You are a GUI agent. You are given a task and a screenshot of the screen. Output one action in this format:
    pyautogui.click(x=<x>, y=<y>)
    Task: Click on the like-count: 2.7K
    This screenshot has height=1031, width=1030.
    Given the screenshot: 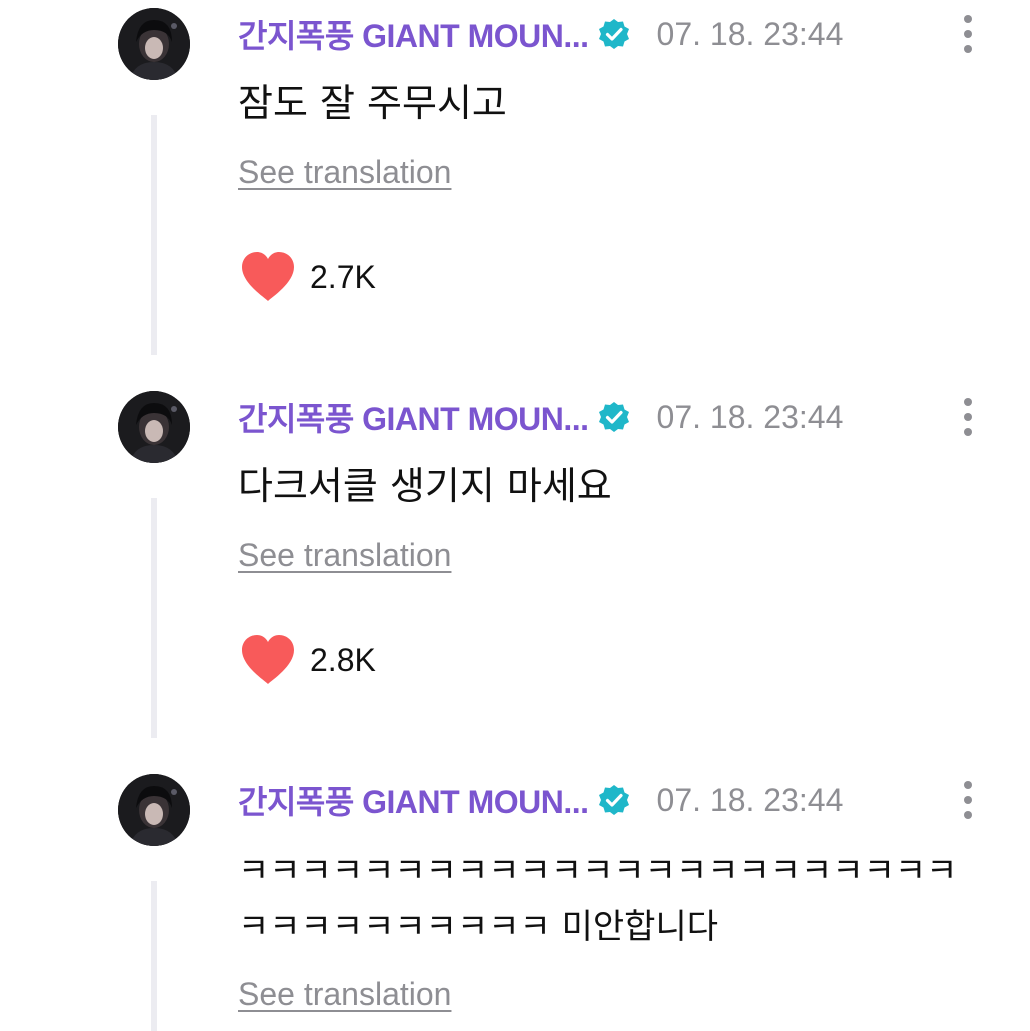 What is the action you would take?
    pyautogui.click(x=343, y=276)
    